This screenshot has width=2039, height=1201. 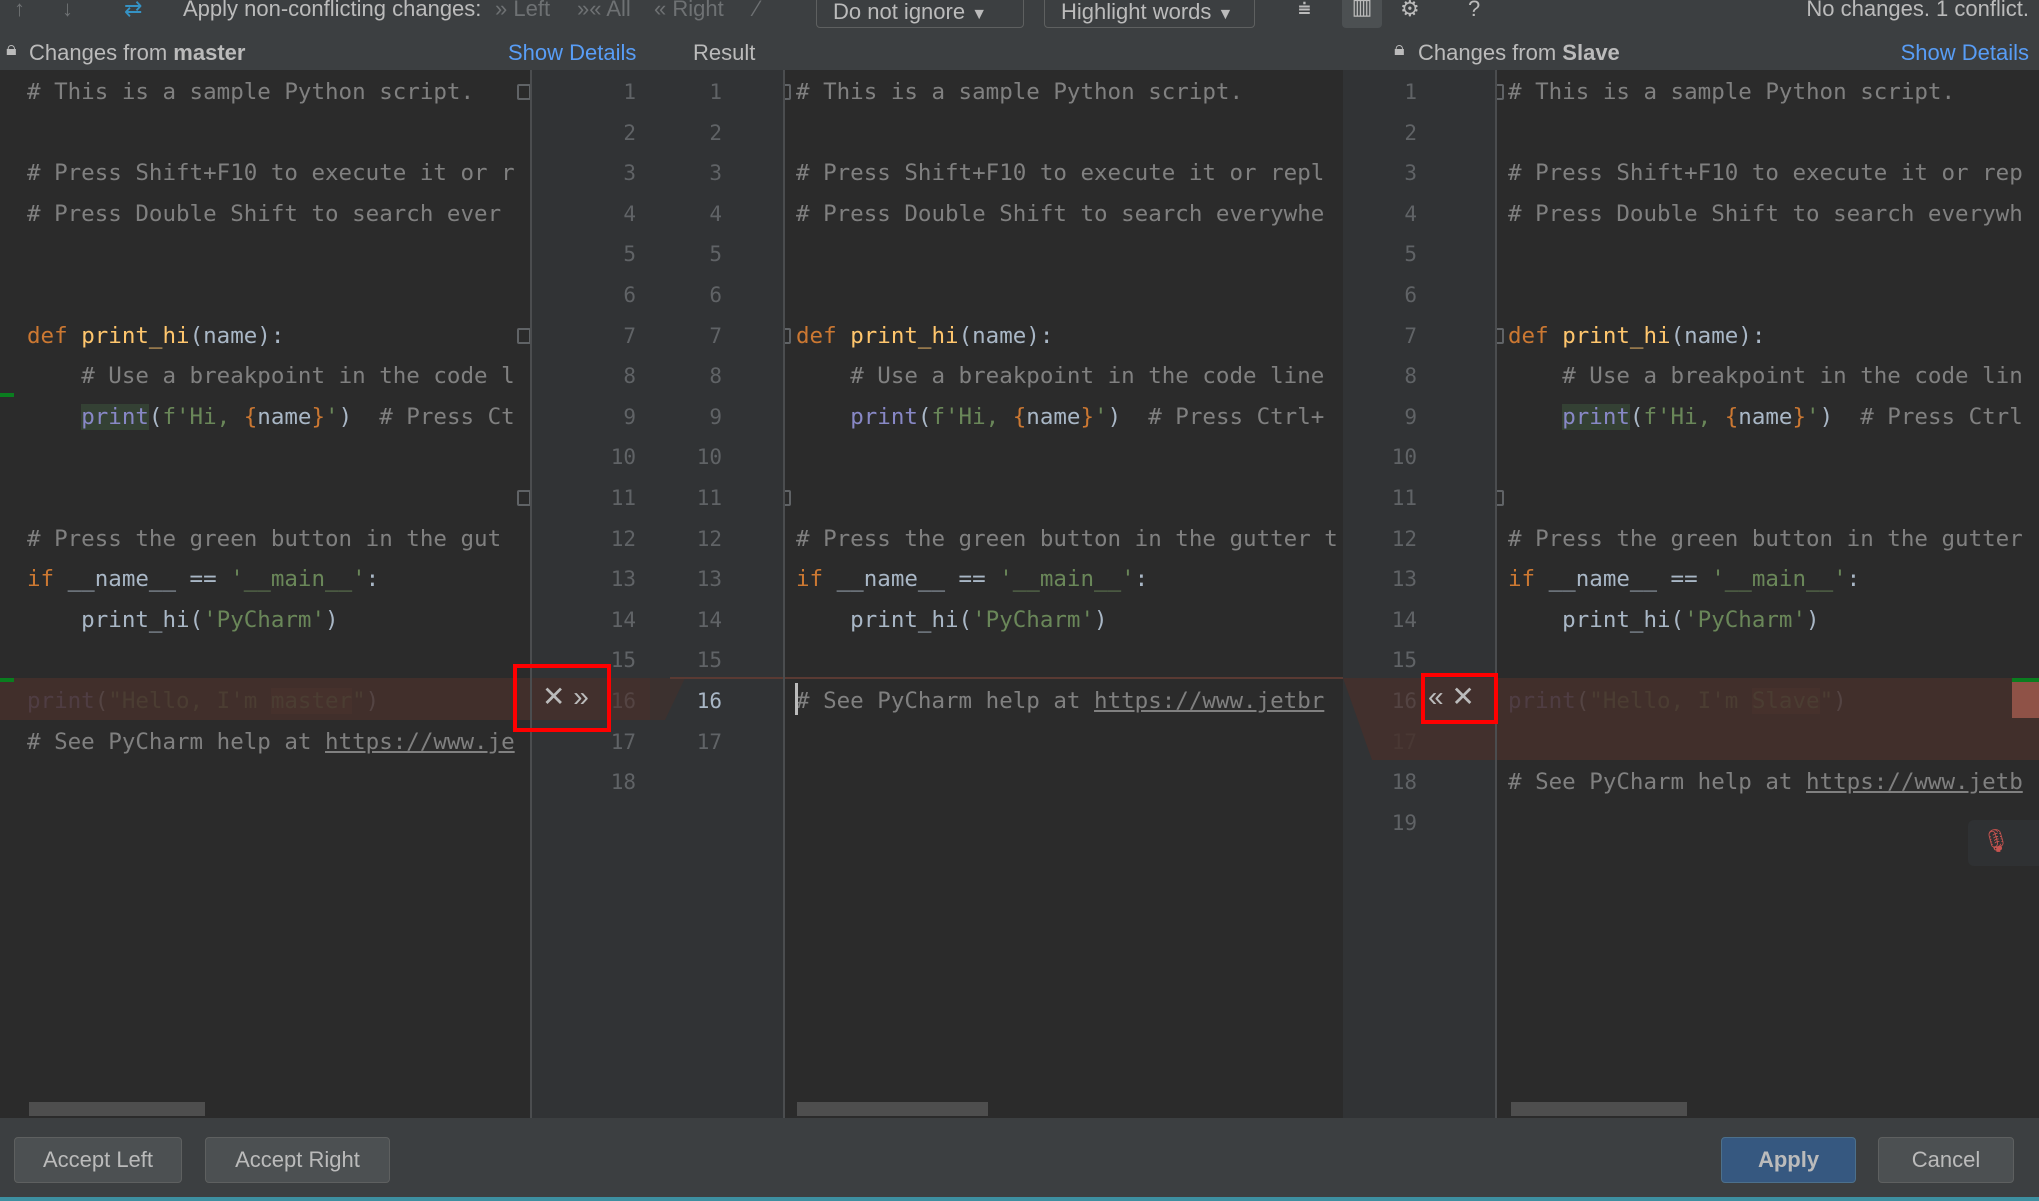 I want to click on code-line: # This is a sample Python script., so click(x=1731, y=92).